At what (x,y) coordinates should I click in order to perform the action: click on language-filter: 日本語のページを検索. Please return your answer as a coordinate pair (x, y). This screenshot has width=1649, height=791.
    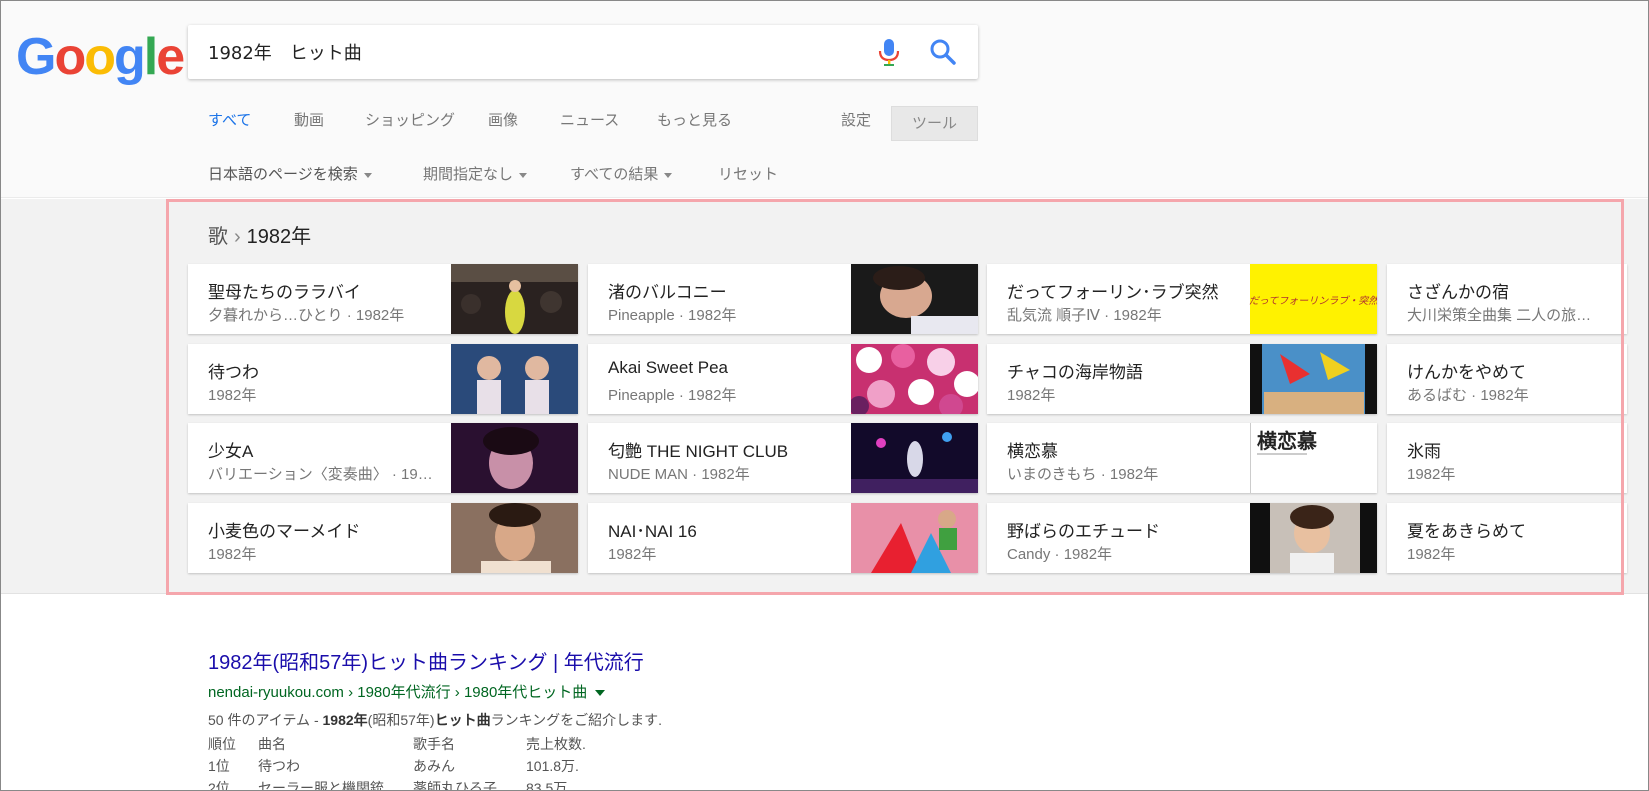
    Looking at the image, I should click on (290, 173).